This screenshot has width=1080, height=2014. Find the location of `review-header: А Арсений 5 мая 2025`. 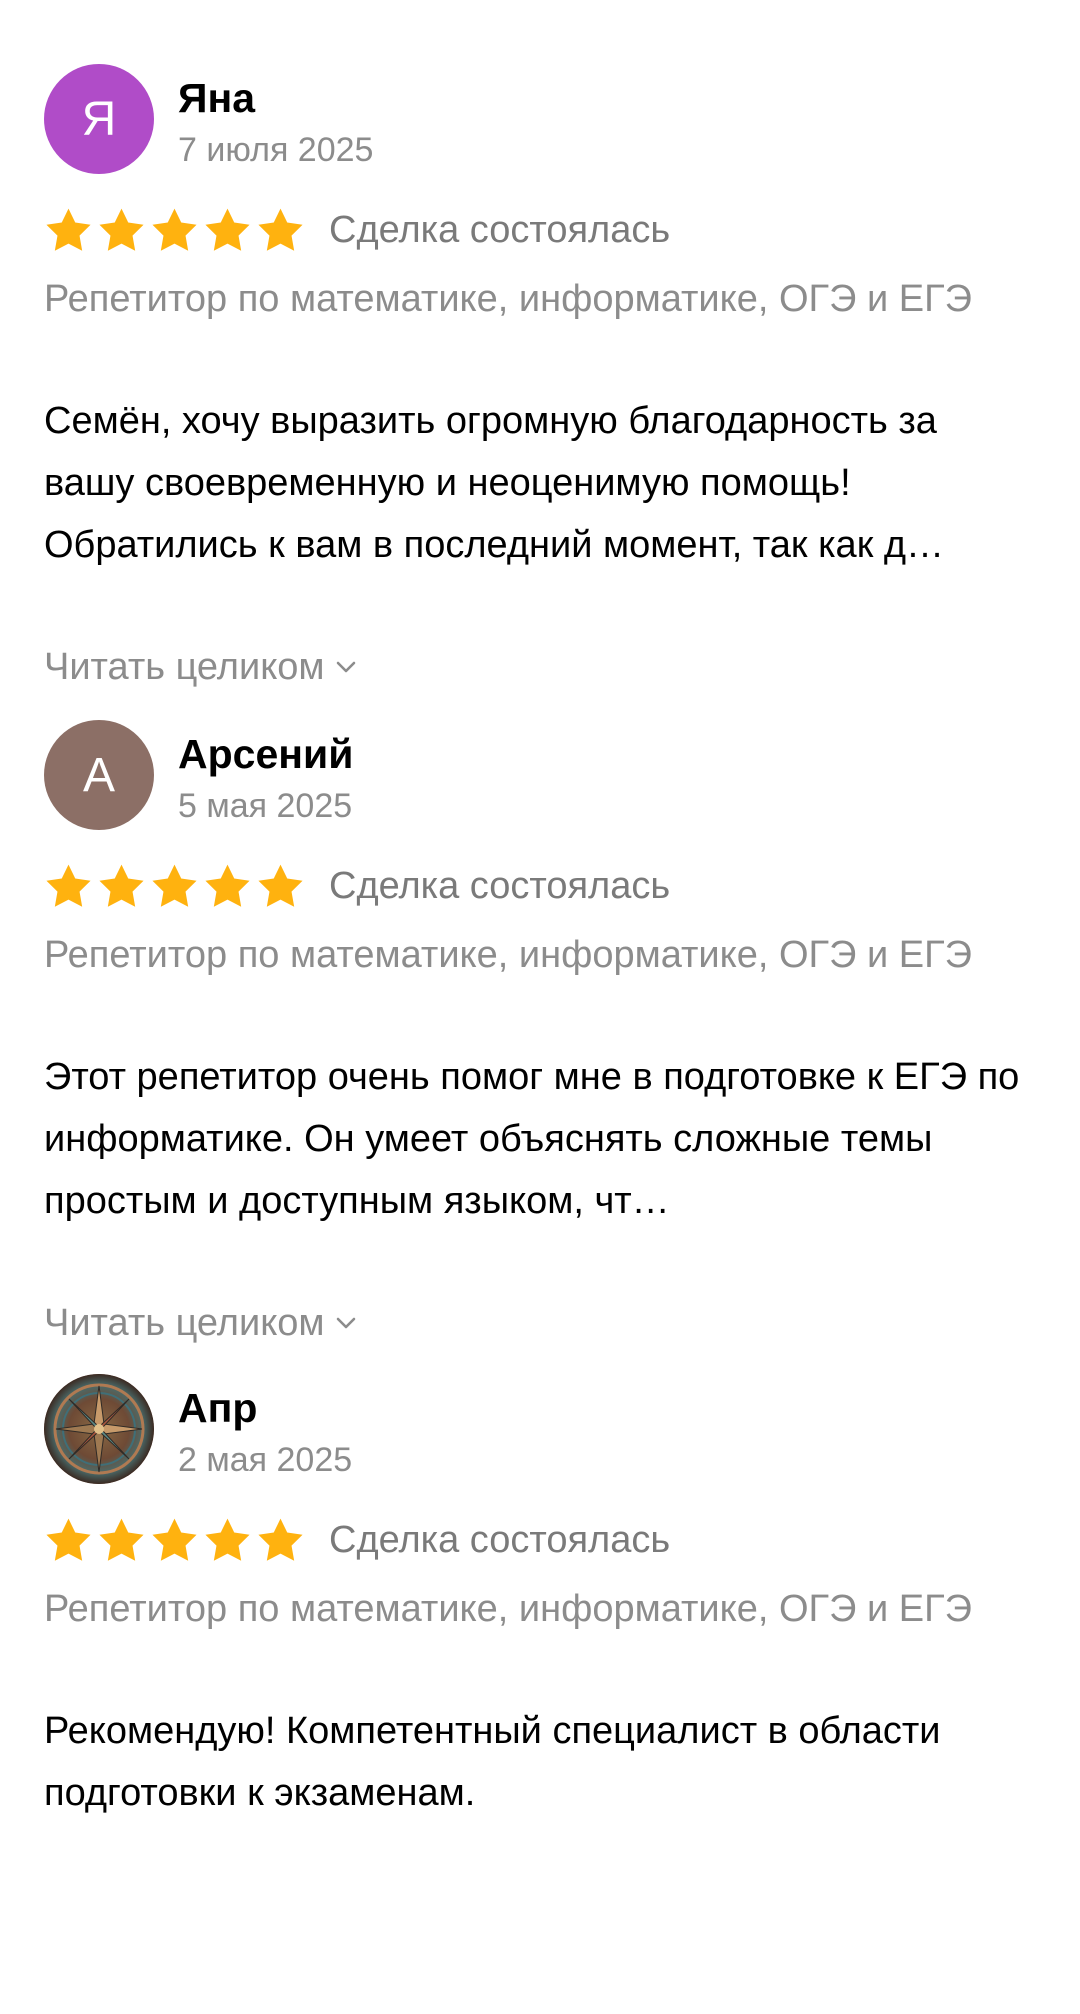

review-header: А Арсений 5 мая 2025 is located at coordinates (494, 776).